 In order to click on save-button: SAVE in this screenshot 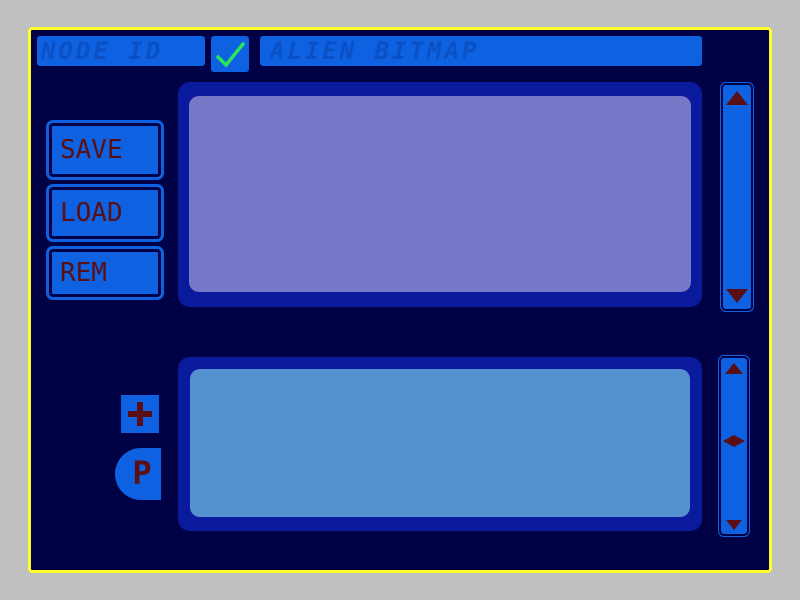, I will do `click(105, 150)`.